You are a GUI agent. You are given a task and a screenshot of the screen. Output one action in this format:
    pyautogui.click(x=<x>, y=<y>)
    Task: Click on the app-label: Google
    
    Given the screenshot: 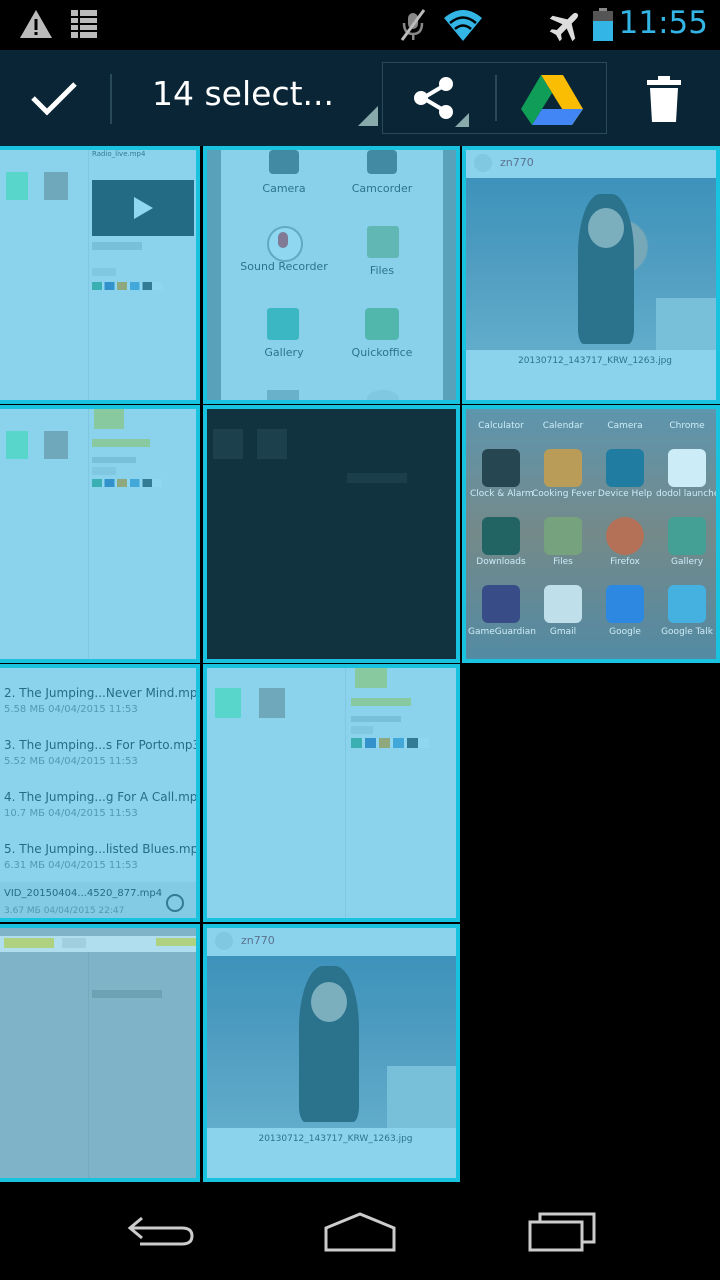 What is the action you would take?
    pyautogui.click(x=625, y=632)
    